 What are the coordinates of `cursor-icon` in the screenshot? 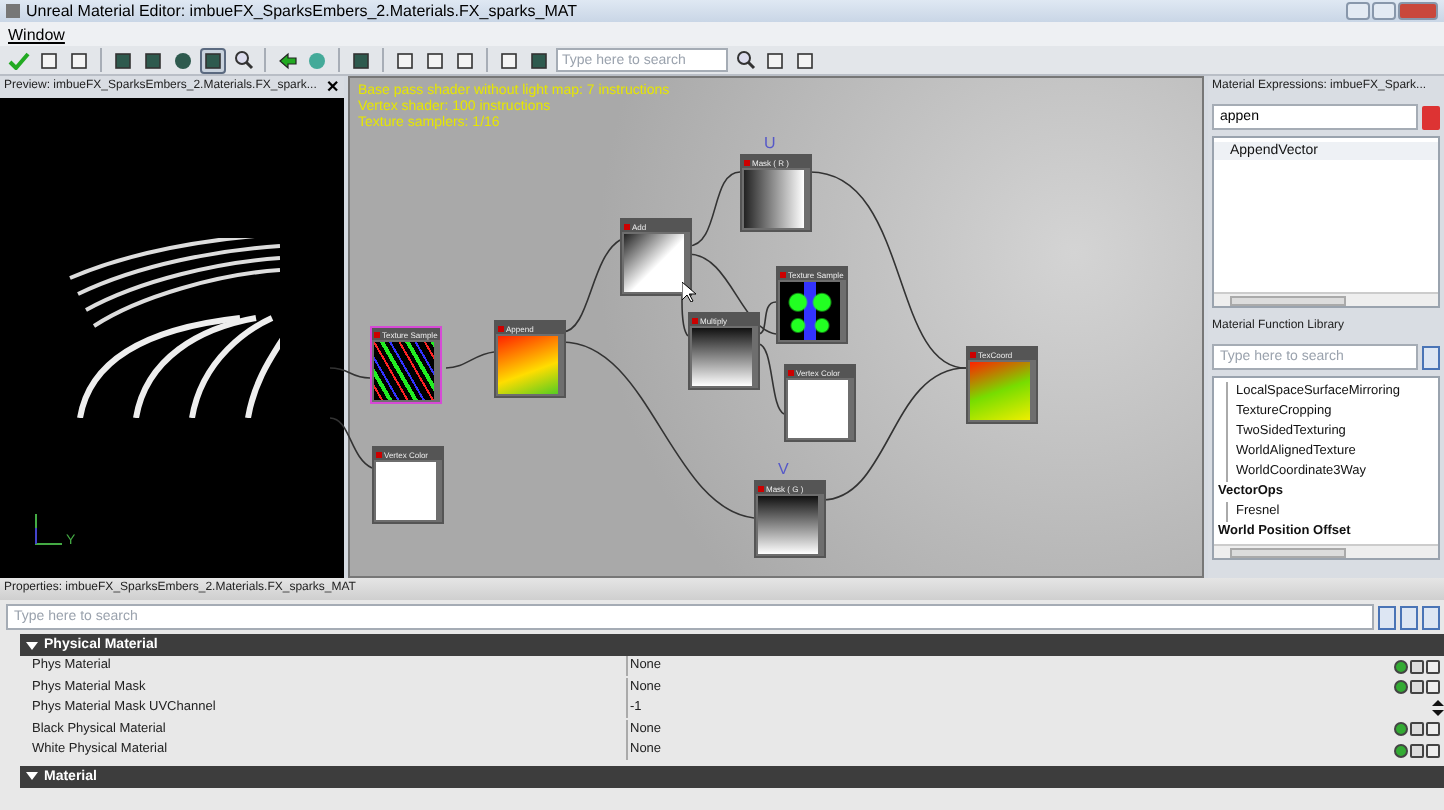 It's located at (689, 292).